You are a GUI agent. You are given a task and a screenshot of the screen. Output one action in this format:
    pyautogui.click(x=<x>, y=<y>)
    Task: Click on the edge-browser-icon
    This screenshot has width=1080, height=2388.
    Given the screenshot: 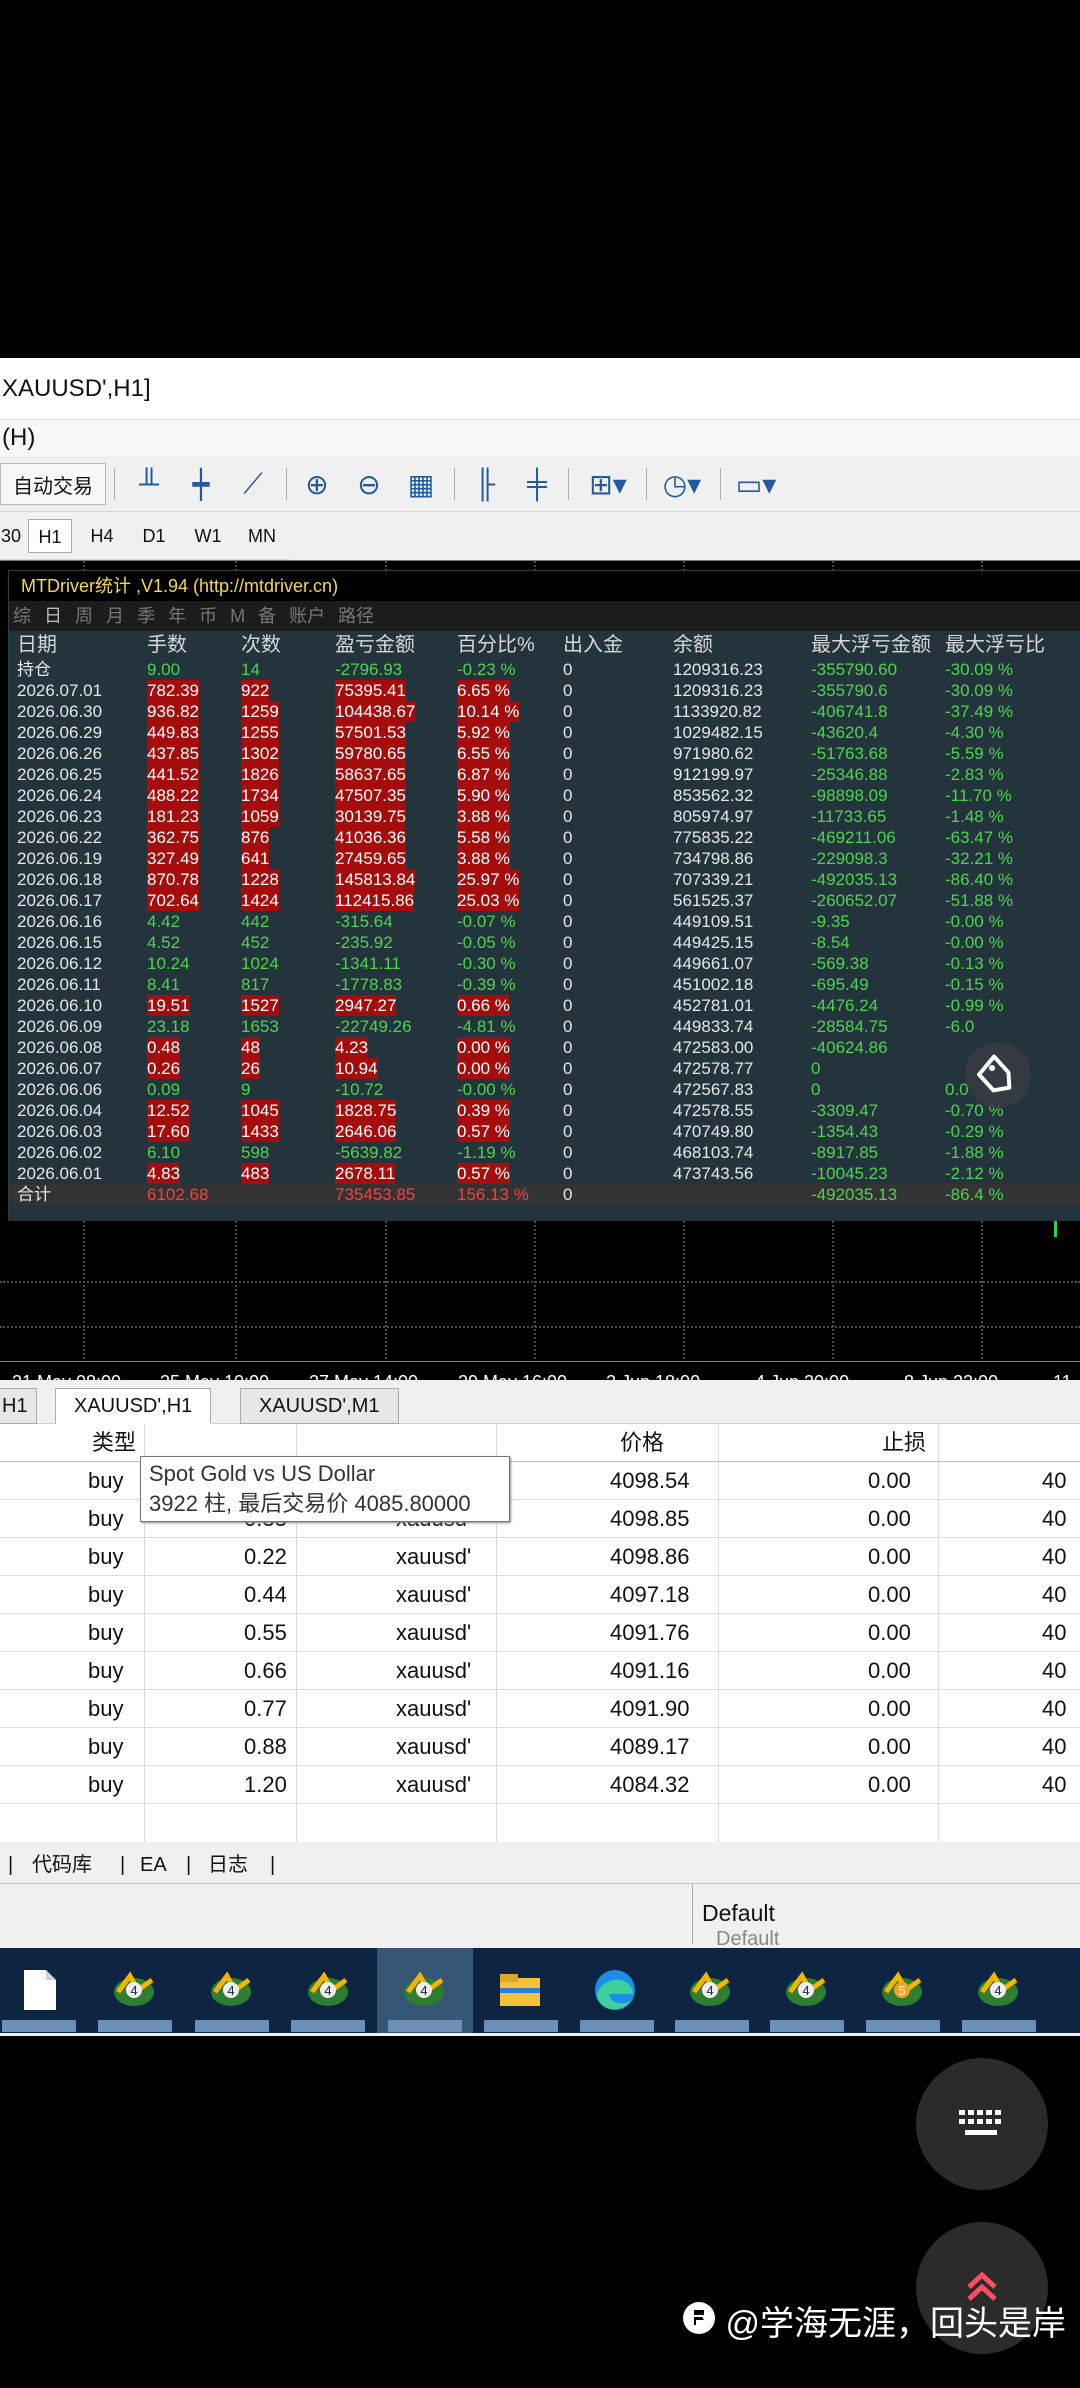 What is the action you would take?
    pyautogui.click(x=615, y=1990)
    